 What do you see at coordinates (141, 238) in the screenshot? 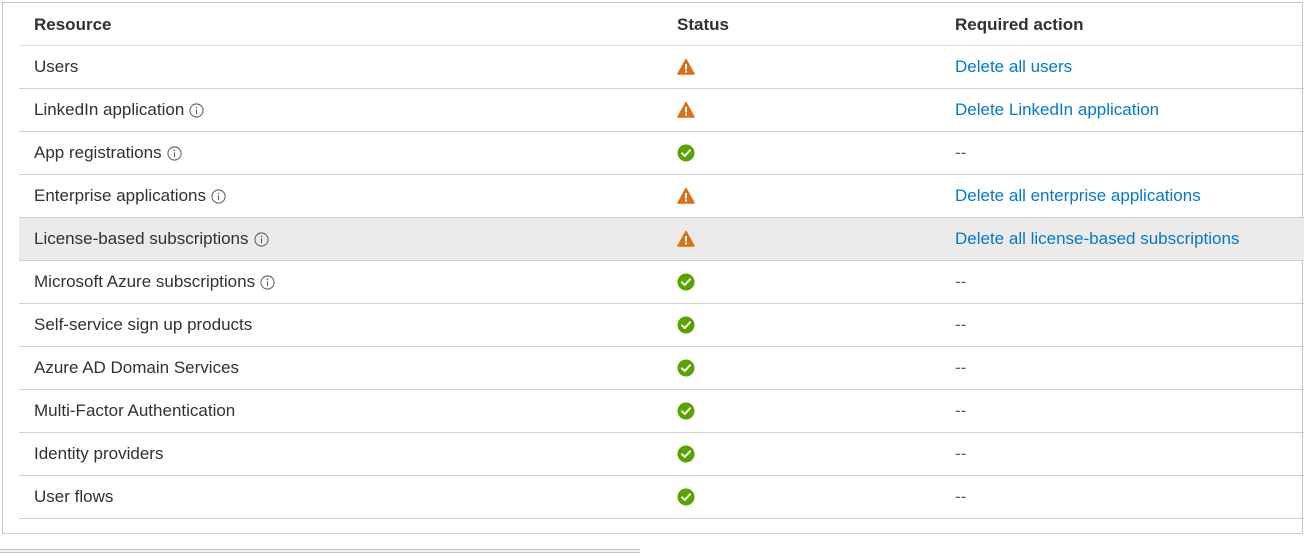
I see `resource-name: License-based subscriptions` at bounding box center [141, 238].